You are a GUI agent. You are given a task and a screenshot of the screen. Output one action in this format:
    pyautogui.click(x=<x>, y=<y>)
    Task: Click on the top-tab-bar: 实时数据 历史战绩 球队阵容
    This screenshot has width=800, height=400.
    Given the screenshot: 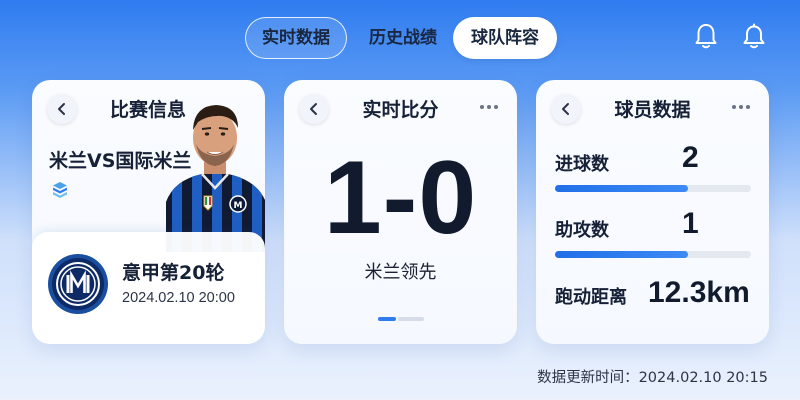 What is the action you would take?
    pyautogui.click(x=401, y=38)
    